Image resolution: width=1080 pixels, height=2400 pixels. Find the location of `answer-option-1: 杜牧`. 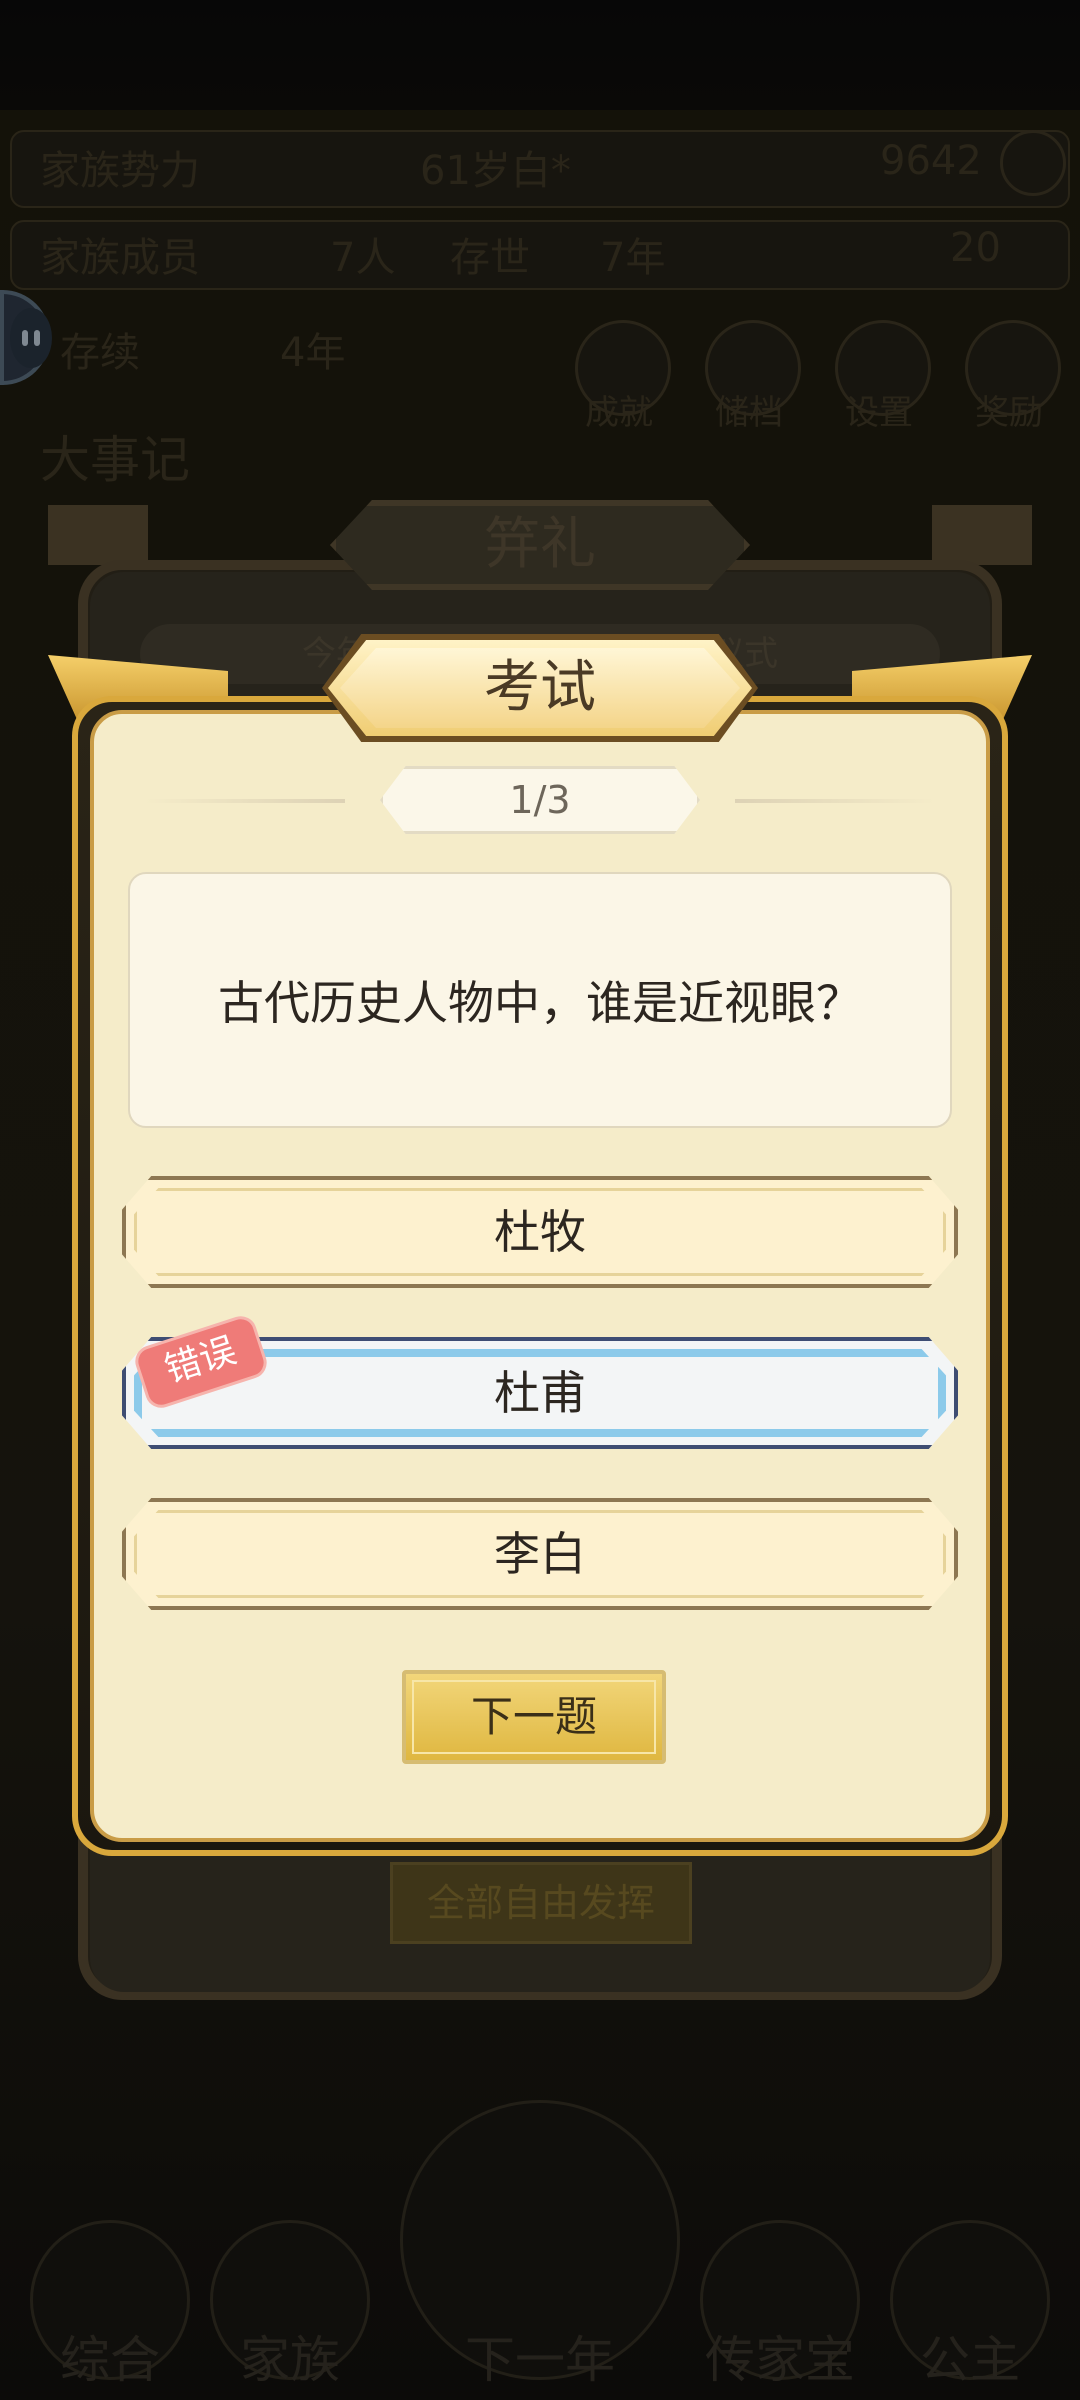

answer-option-1: 杜牧 is located at coordinates (540, 1232).